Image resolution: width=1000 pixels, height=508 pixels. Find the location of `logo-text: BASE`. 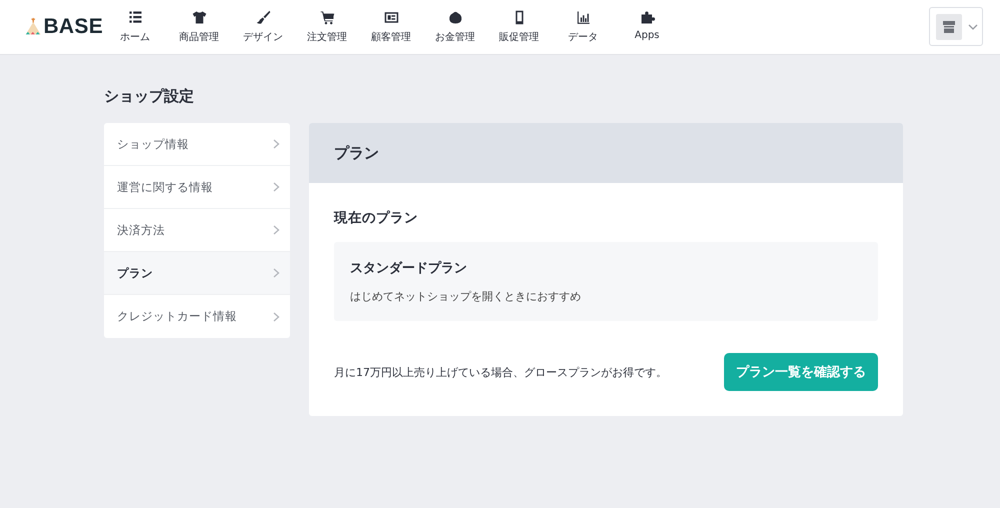

logo-text: BASE is located at coordinates (73, 27).